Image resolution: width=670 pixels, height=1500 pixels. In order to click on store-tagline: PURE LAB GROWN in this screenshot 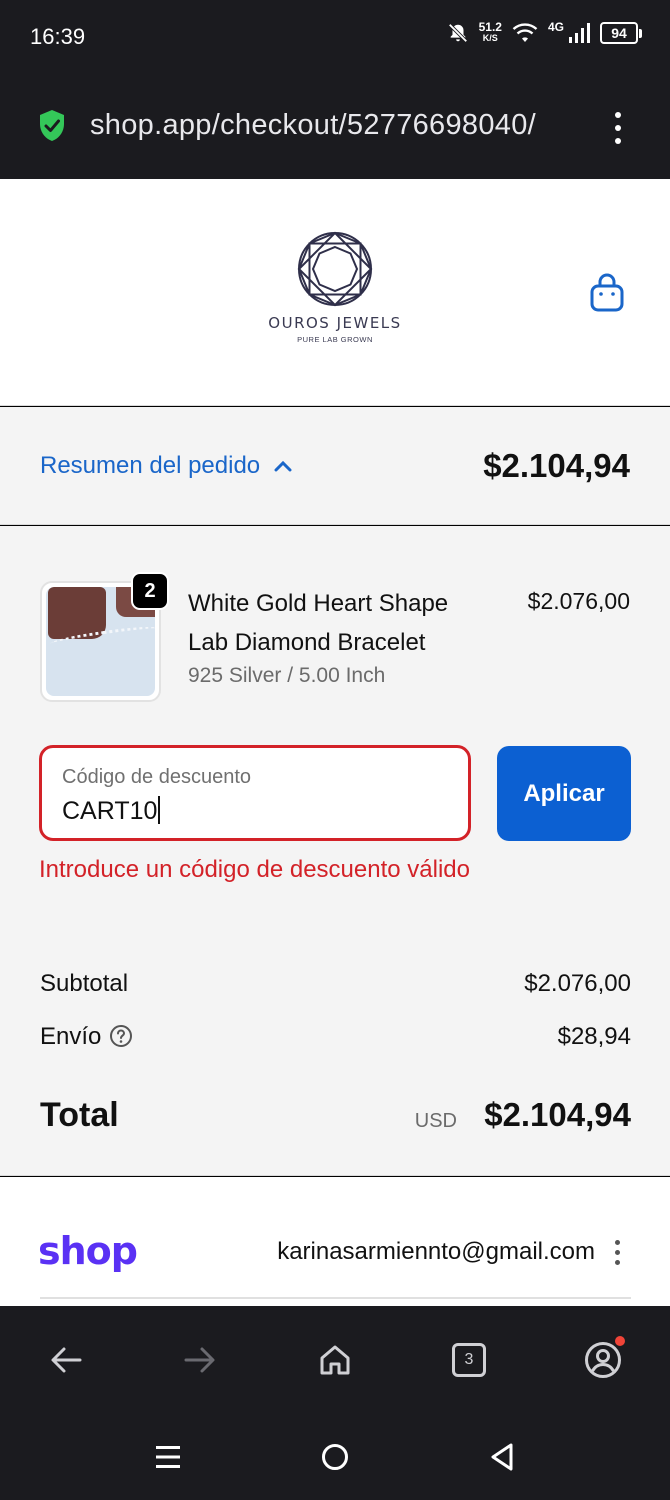, I will do `click(335, 339)`.